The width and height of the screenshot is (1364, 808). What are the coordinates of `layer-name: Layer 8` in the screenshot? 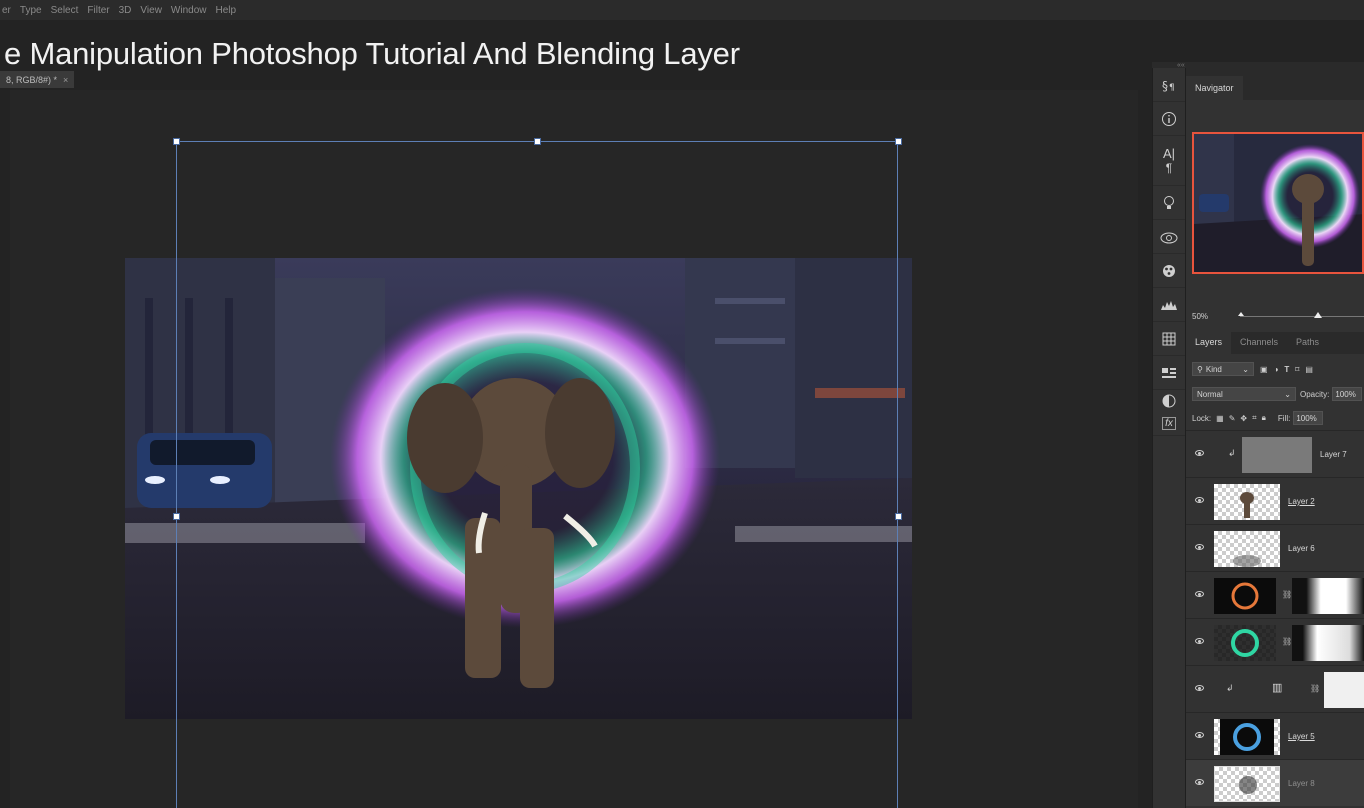 It's located at (1301, 783).